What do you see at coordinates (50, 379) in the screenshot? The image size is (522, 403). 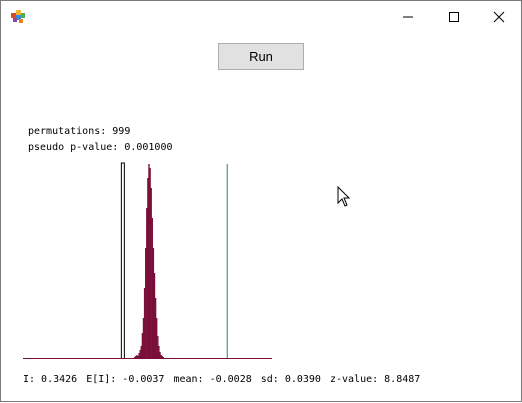 I see `stat-i: I: 0.3426` at bounding box center [50, 379].